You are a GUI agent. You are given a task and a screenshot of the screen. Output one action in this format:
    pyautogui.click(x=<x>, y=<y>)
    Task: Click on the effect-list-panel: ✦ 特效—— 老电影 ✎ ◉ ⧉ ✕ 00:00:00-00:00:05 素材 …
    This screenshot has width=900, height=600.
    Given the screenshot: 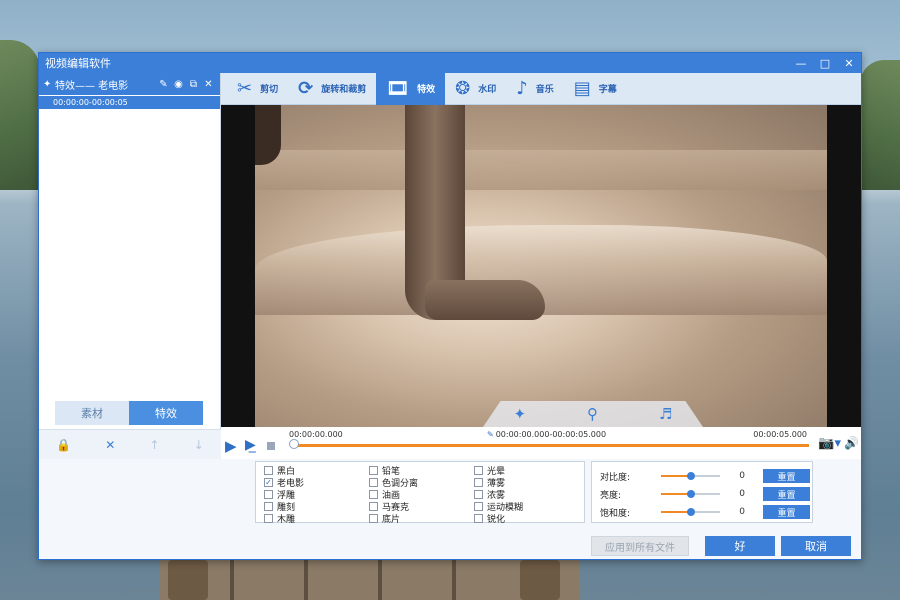 What is the action you would take?
    pyautogui.click(x=130, y=266)
    